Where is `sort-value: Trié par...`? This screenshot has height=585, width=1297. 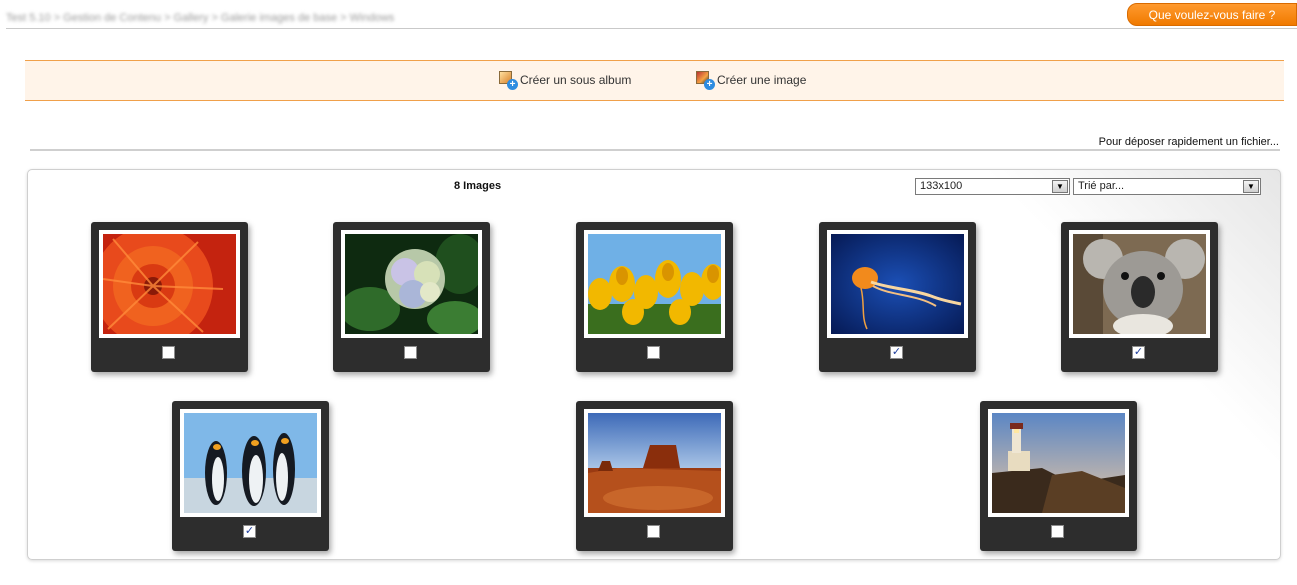 sort-value: Trié par... is located at coordinates (1101, 186).